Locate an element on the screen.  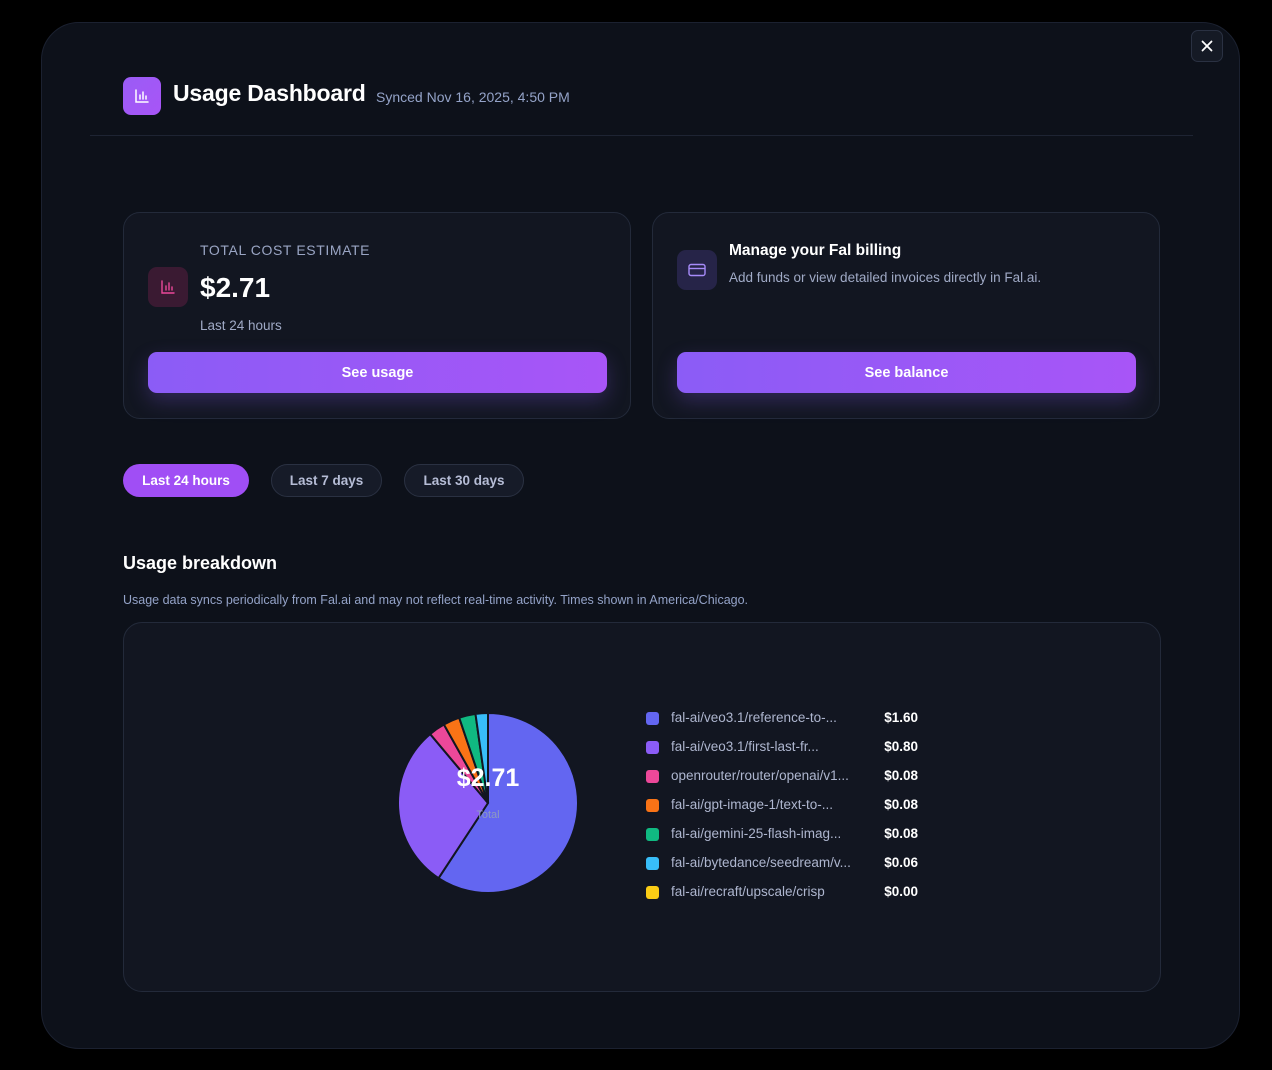
tab-last-7-days: Last 7 days is located at coordinates (326, 480).